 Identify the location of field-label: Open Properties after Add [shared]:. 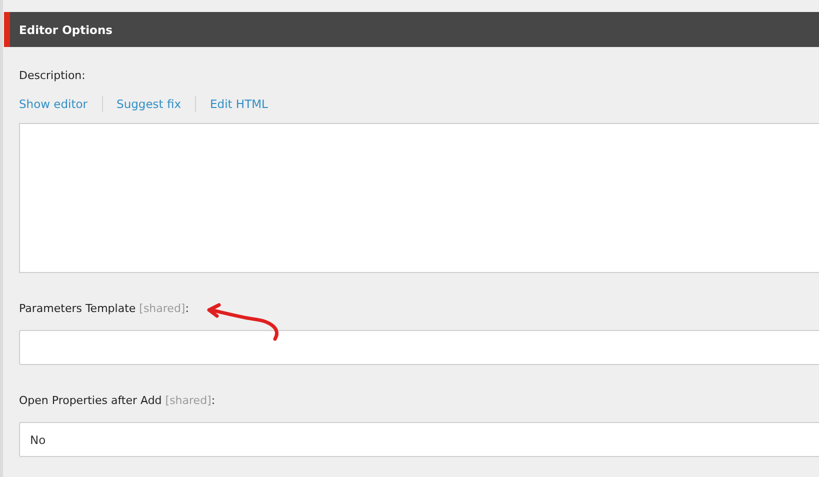
(117, 401).